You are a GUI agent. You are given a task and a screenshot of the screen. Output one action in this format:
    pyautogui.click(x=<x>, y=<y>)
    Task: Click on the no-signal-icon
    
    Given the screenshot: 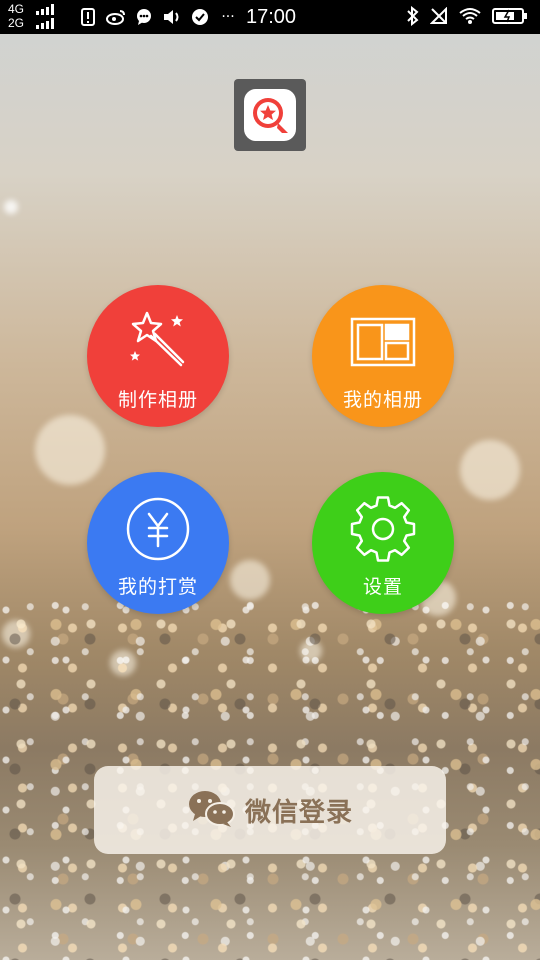 What is the action you would take?
    pyautogui.click(x=438, y=17)
    